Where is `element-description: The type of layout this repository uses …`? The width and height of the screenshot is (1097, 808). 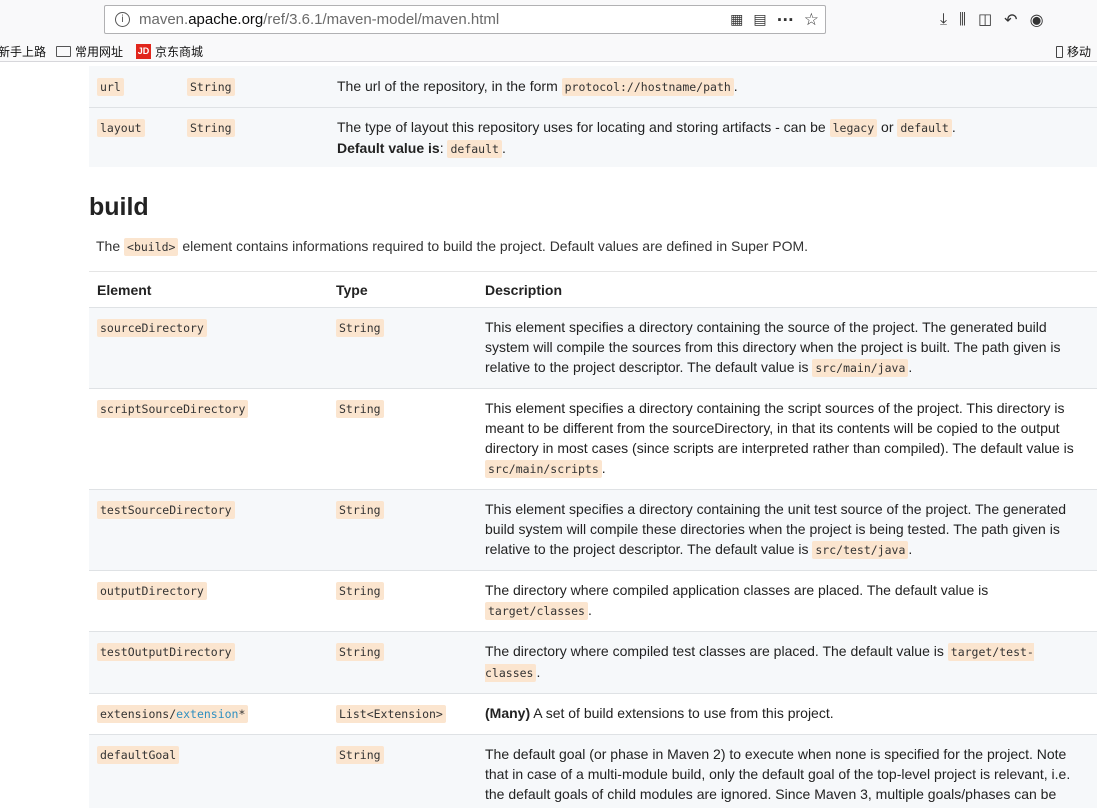
element-description: The type of layout this repository uses … is located at coordinates (713, 137).